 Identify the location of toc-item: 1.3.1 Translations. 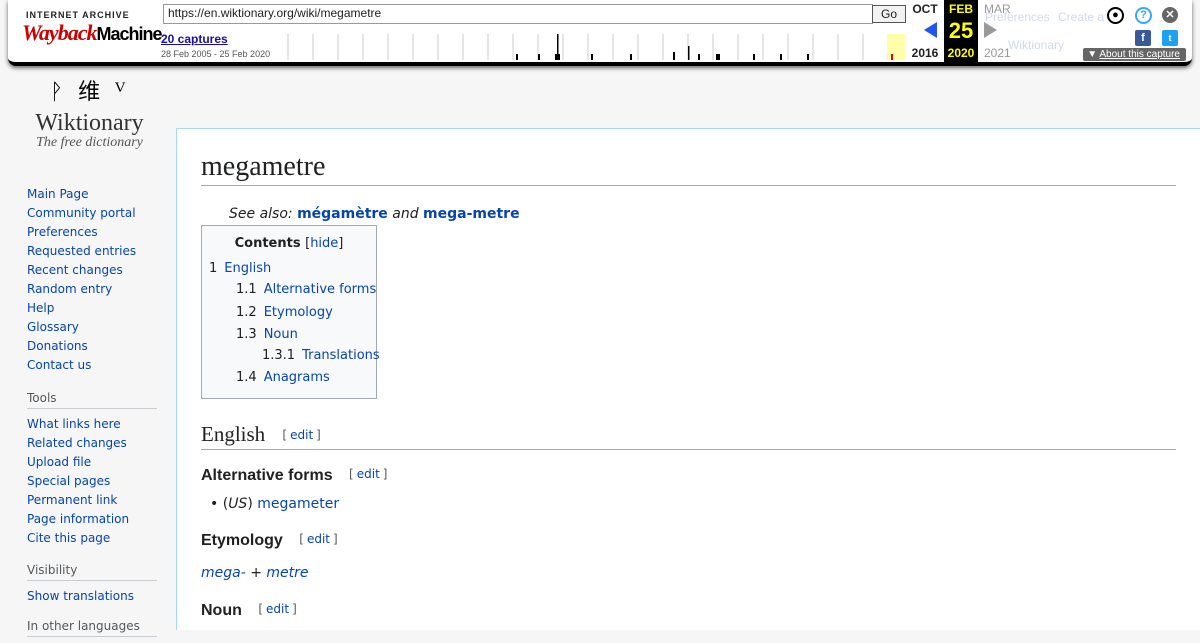
(321, 355).